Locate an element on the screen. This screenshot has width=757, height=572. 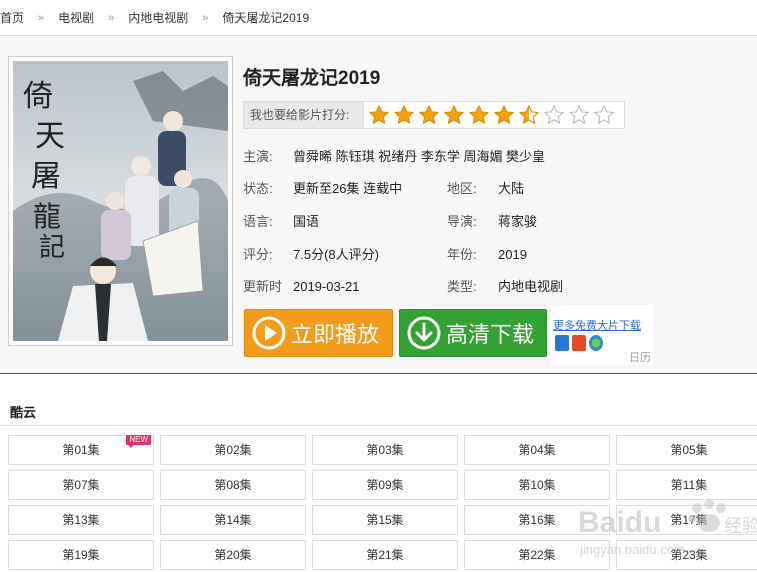
download-tool-icons is located at coordinates (579, 343).